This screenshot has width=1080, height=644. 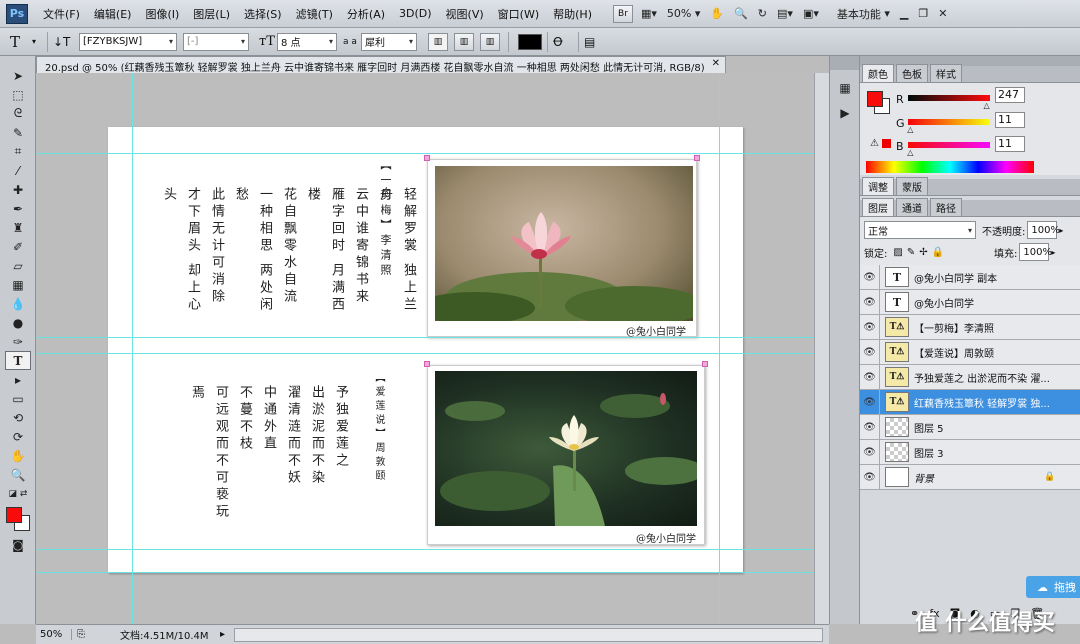 I want to click on menu-layer: 图层(L), so click(x=211, y=14).